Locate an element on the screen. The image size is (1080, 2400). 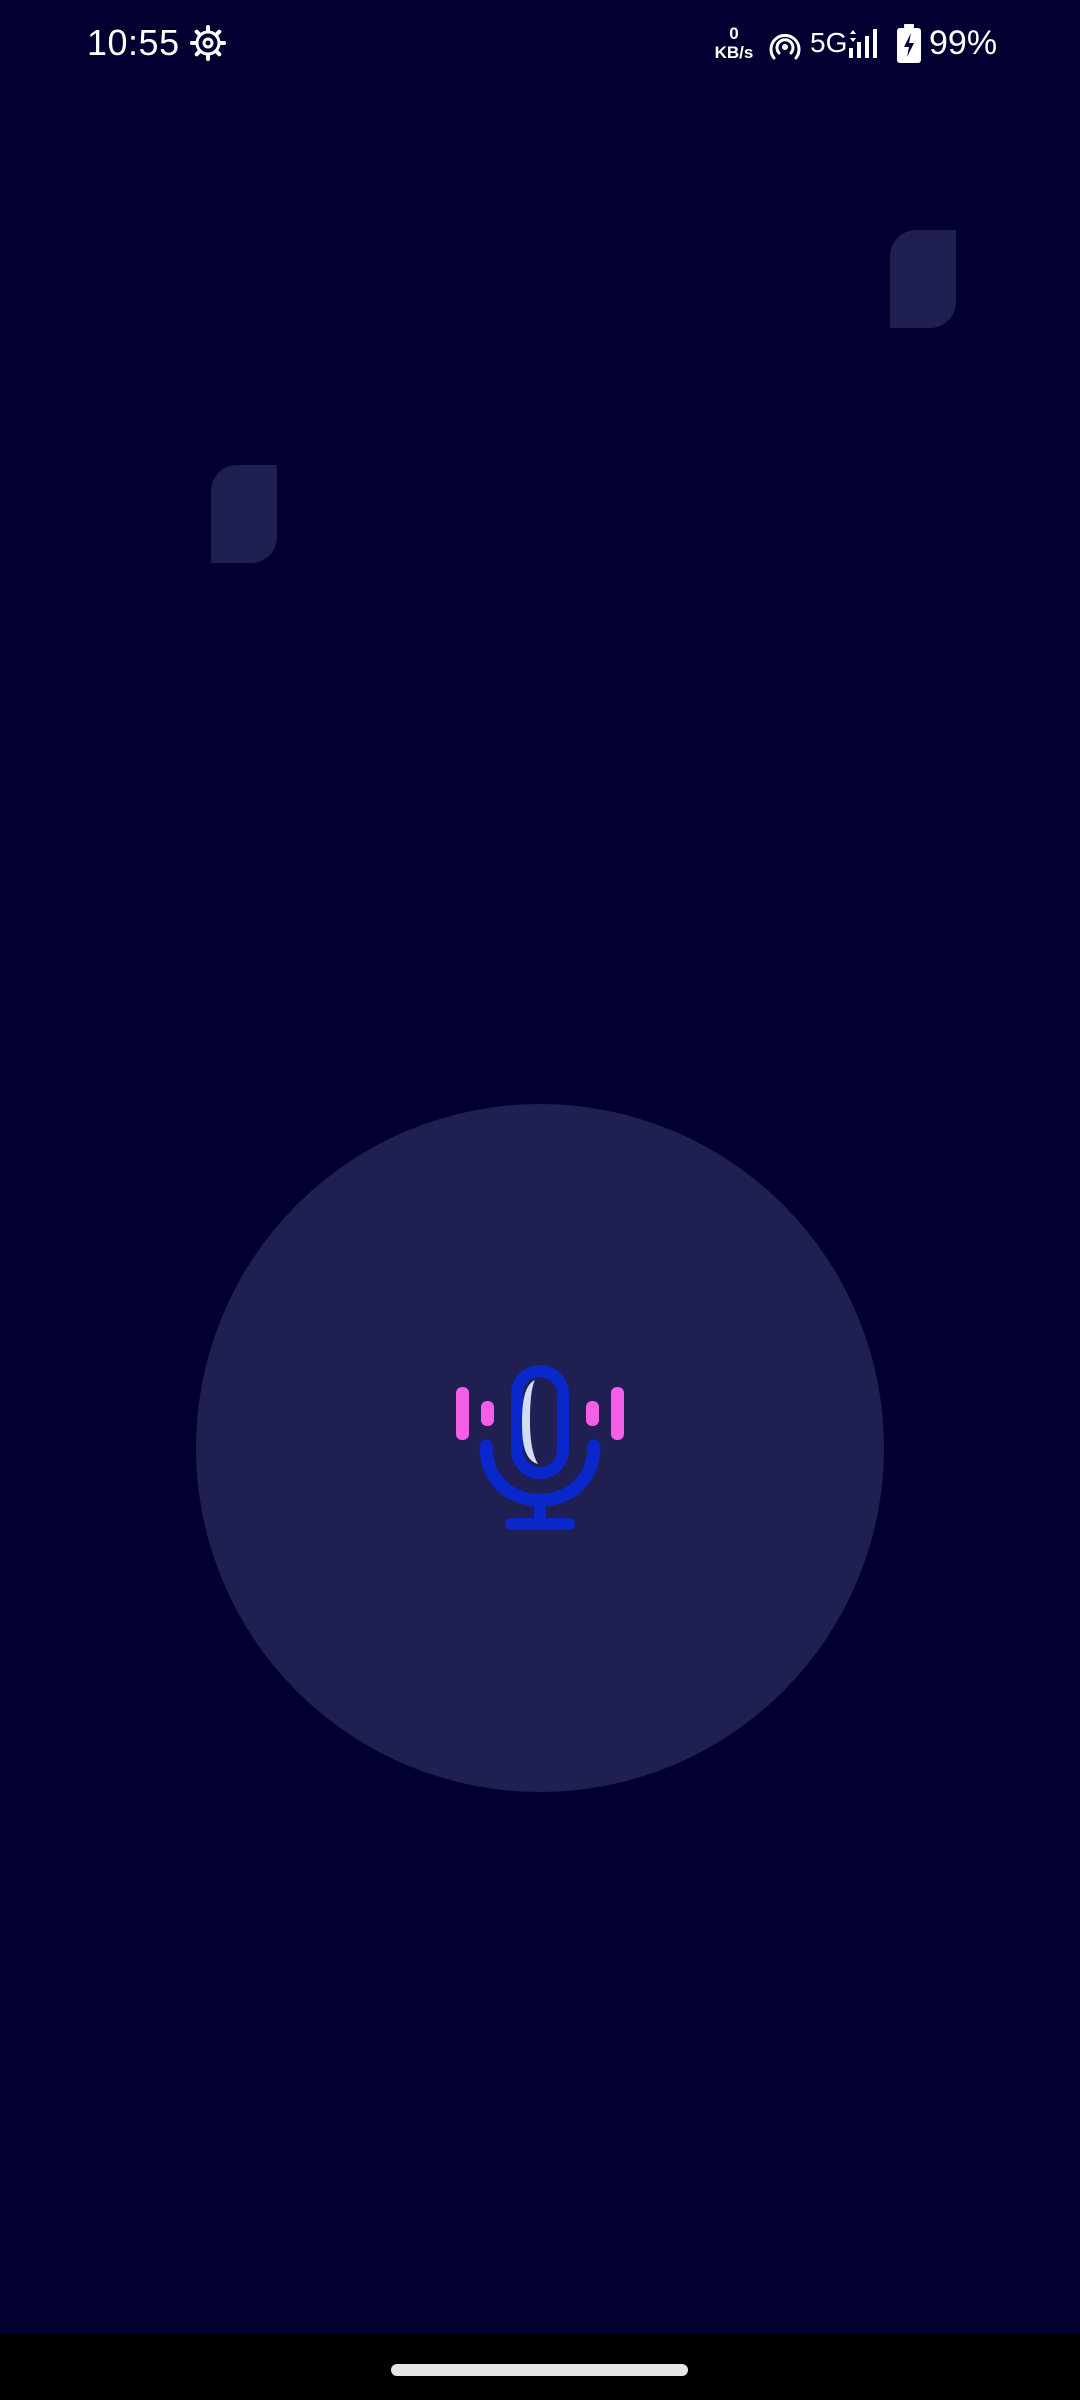
signal-strength-icon is located at coordinates (863, 43).